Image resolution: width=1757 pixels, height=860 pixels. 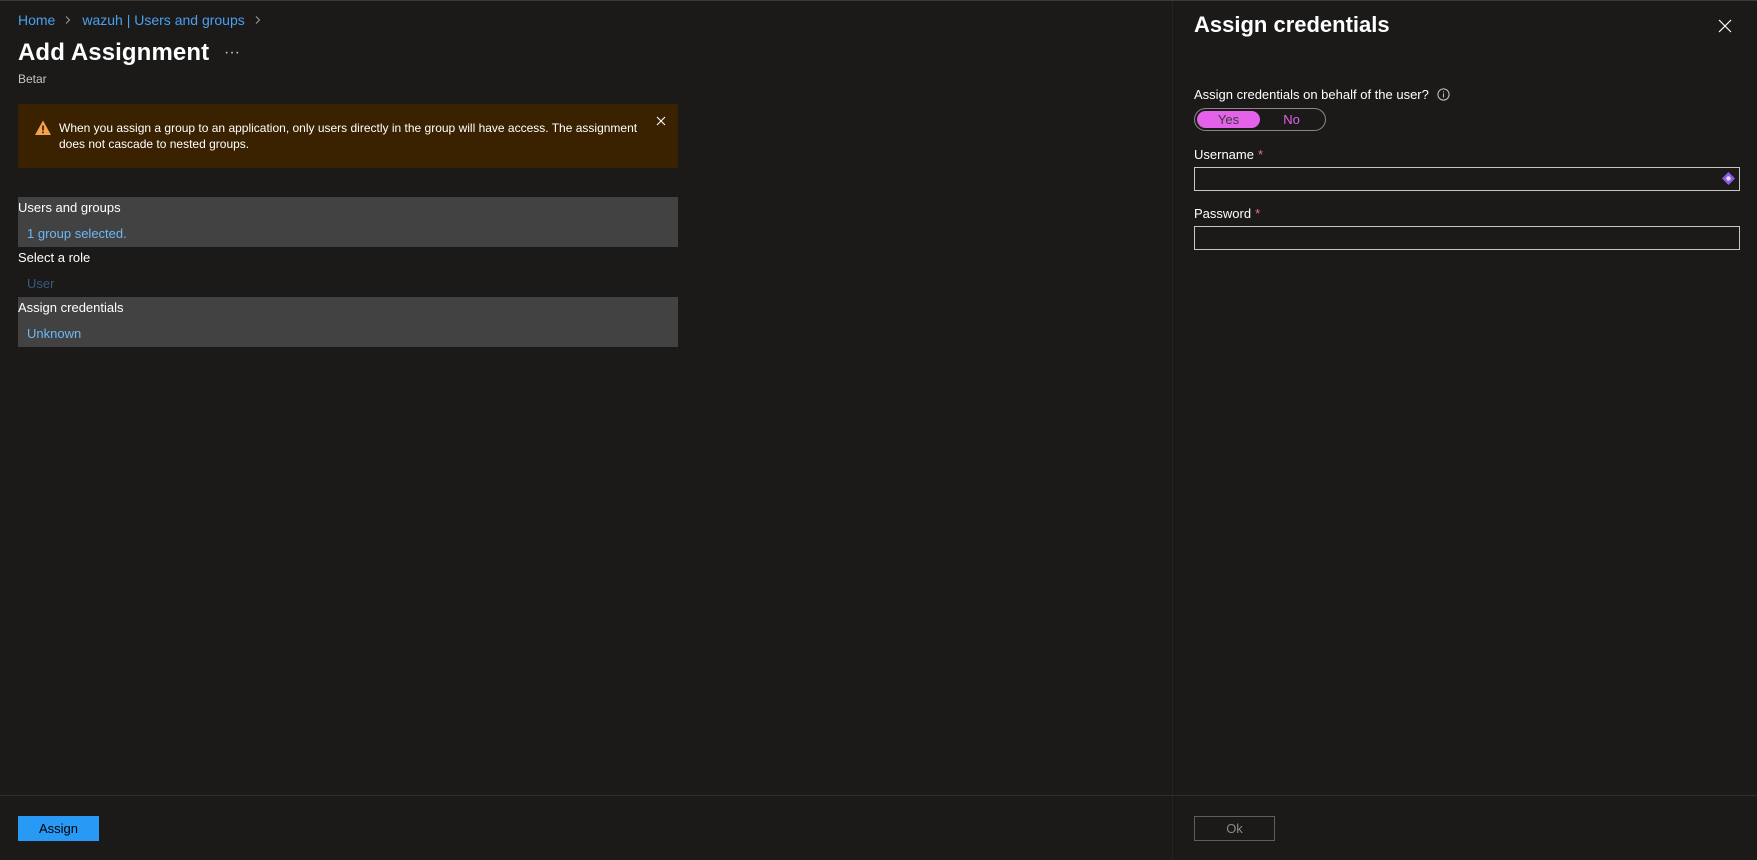 What do you see at coordinates (54, 333) in the screenshot?
I see `assign-credentials-link: Unknown` at bounding box center [54, 333].